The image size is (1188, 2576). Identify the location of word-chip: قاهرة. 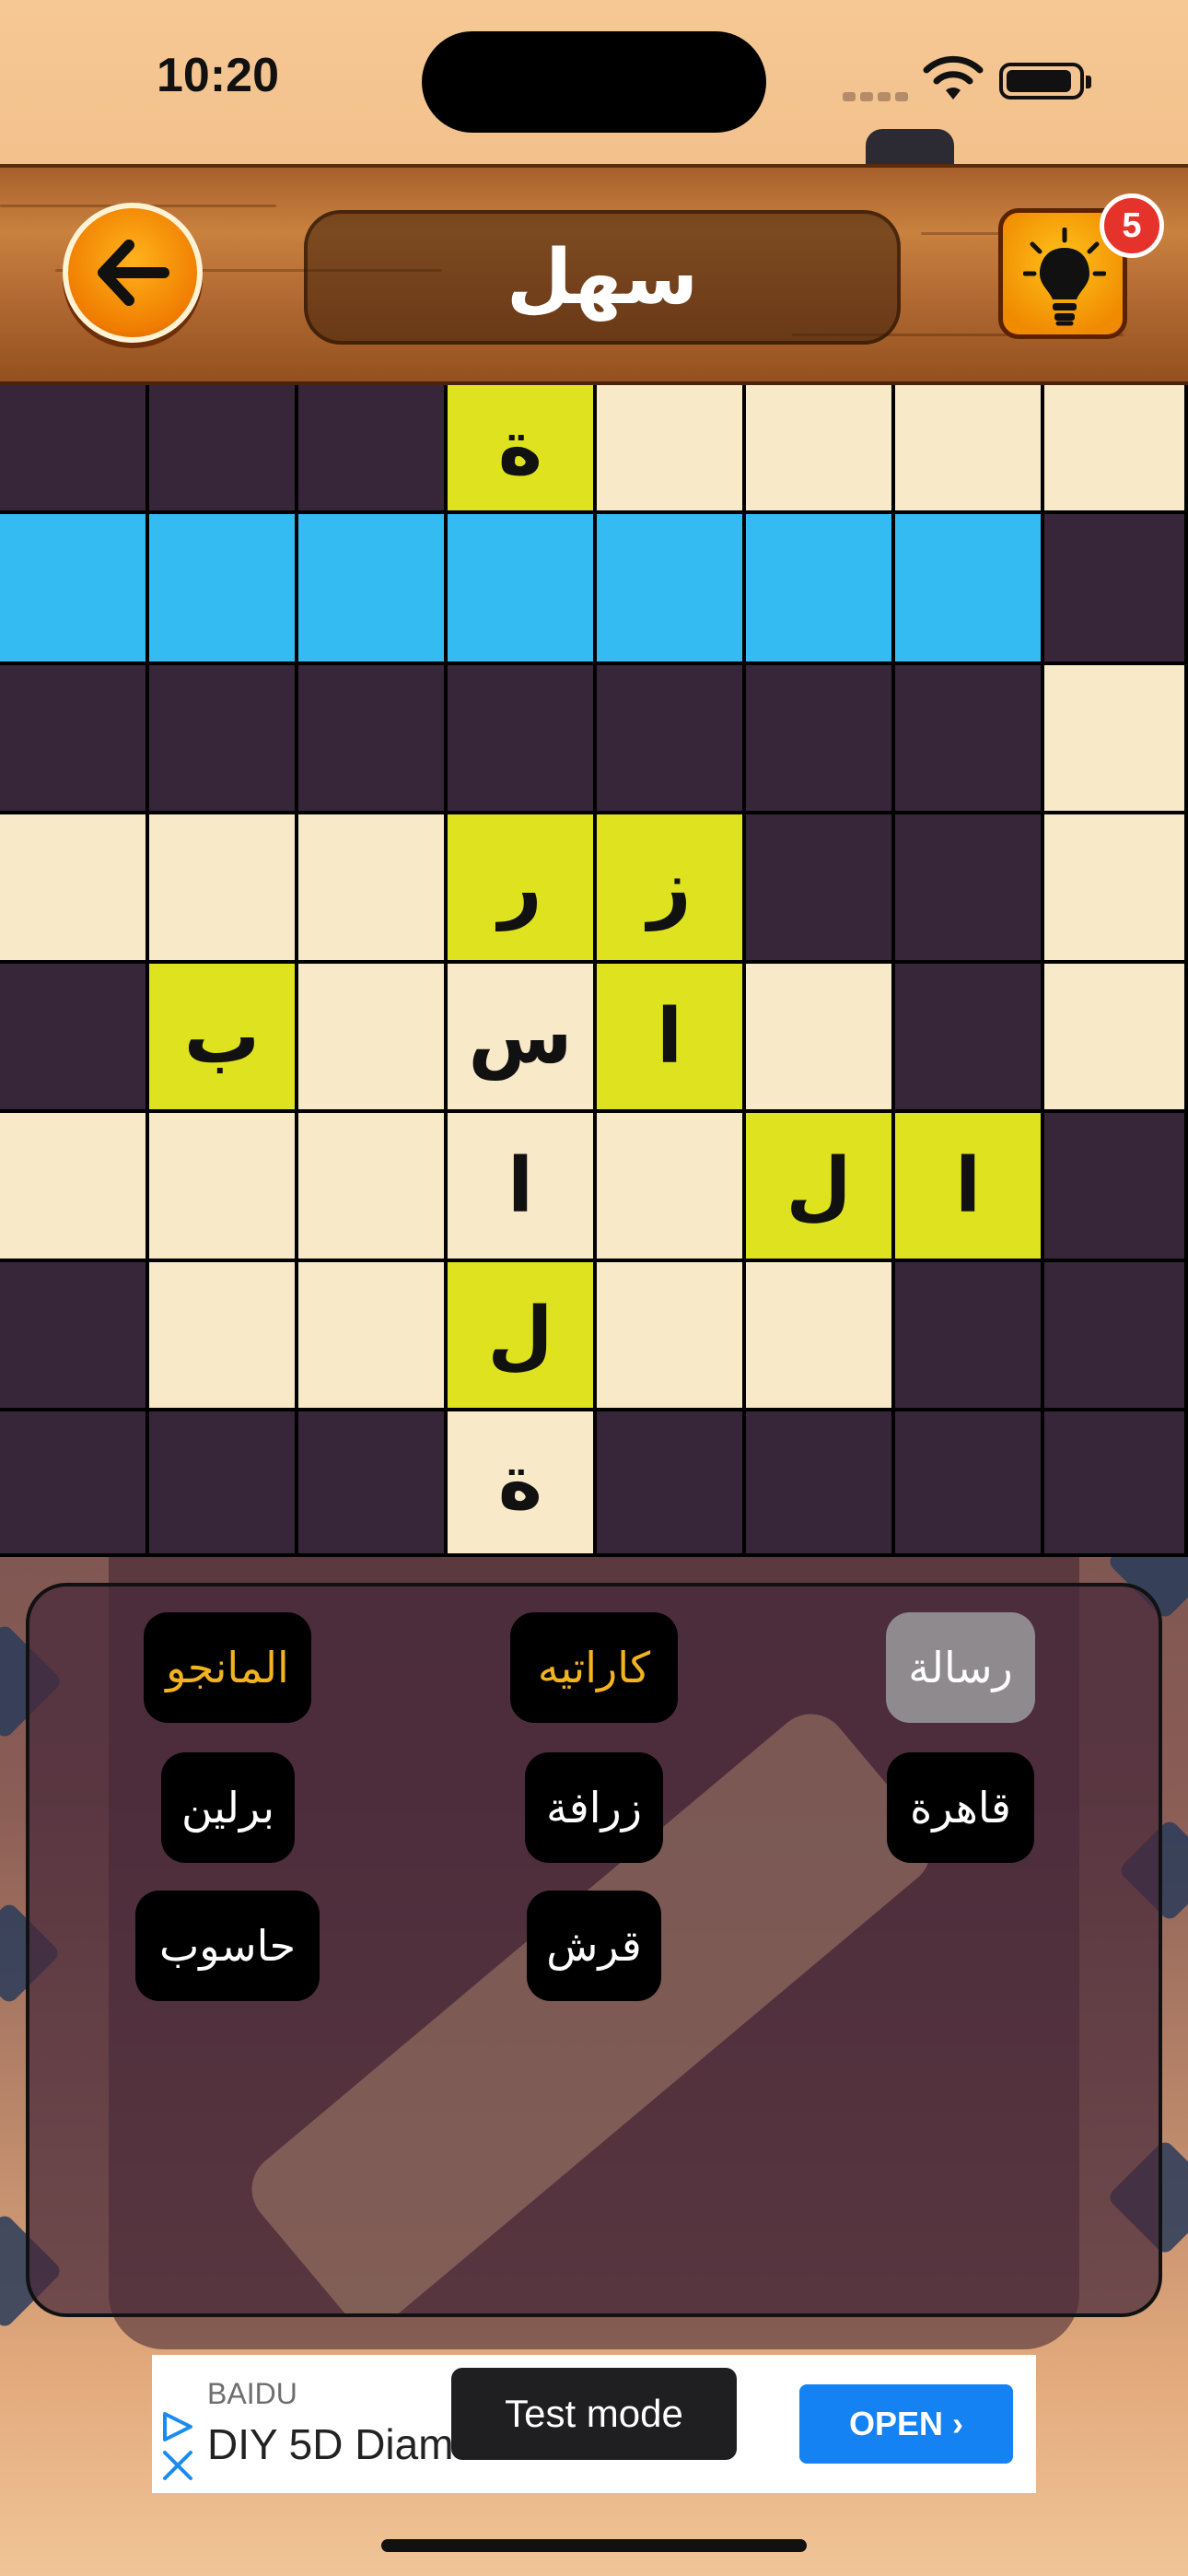
(961, 1807).